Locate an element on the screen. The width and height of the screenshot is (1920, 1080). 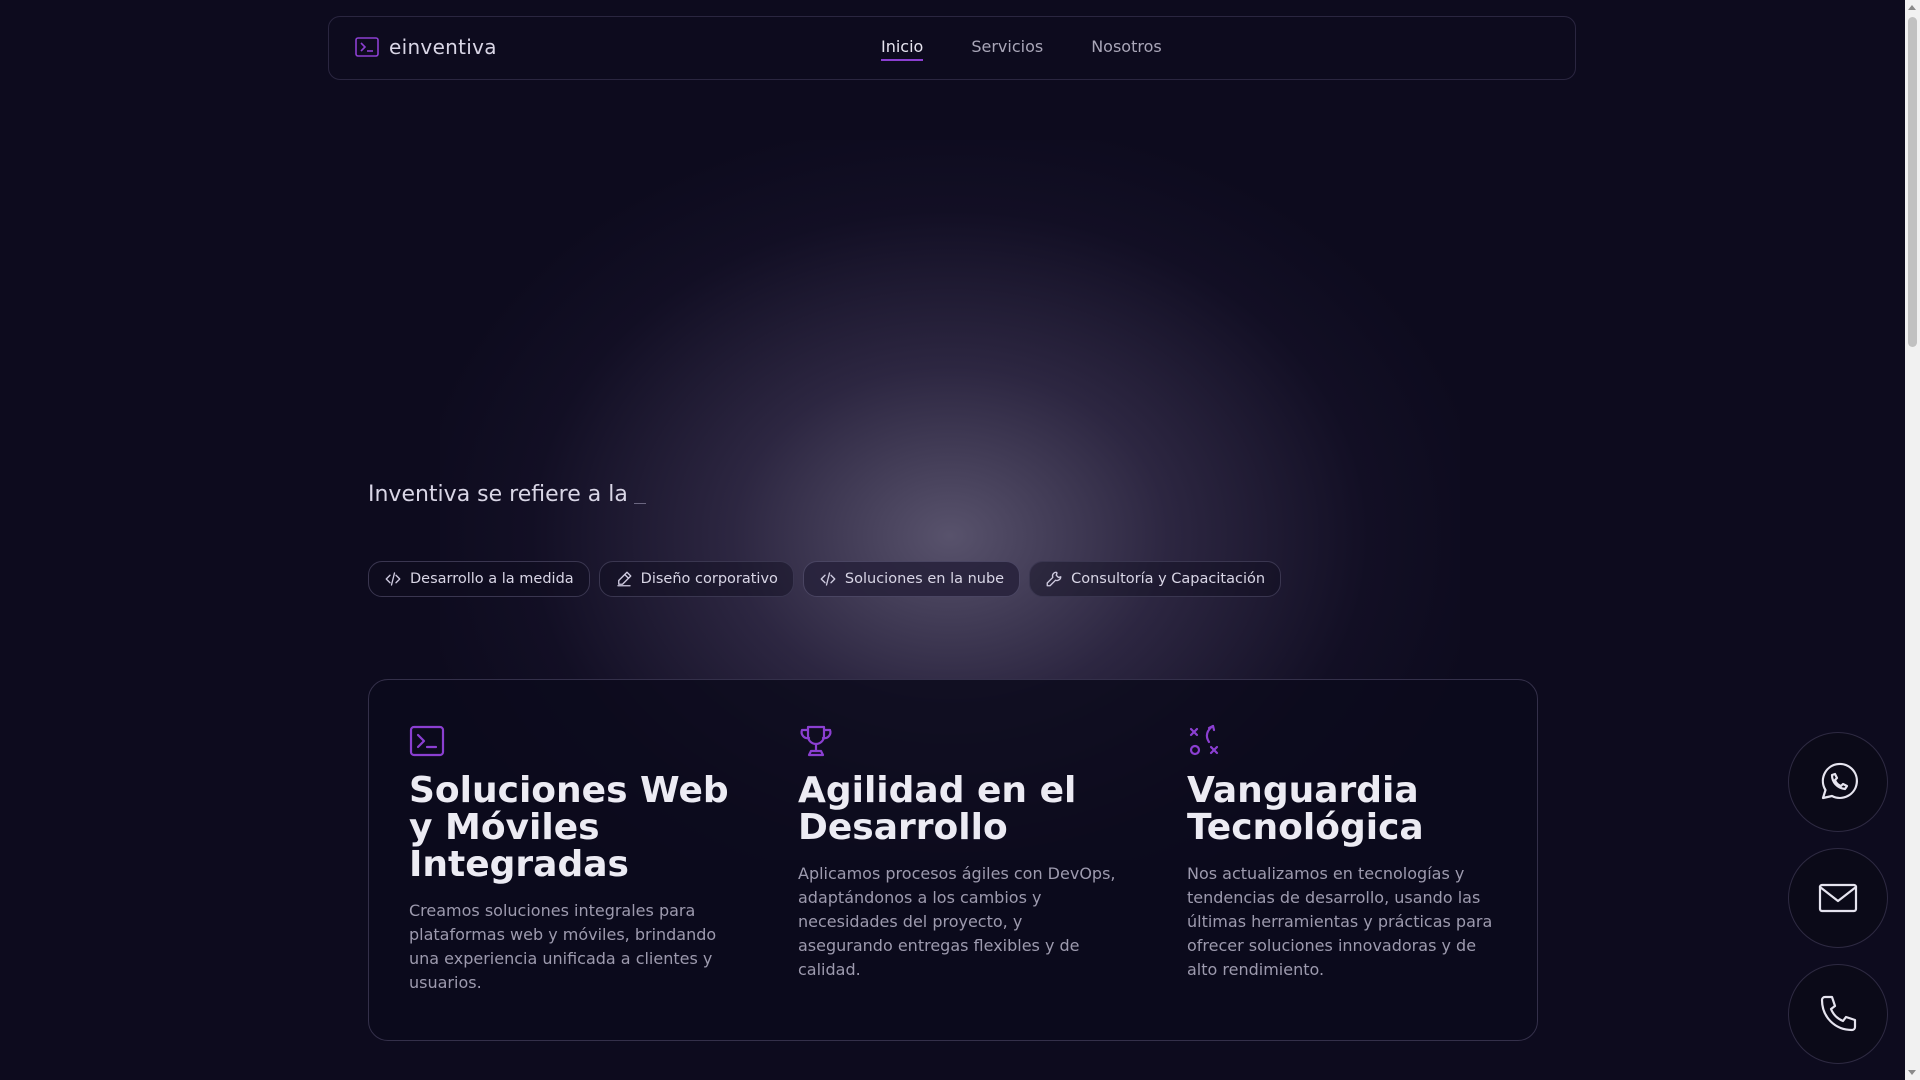
nav-link-inicio: Inicio is located at coordinates (902, 49).